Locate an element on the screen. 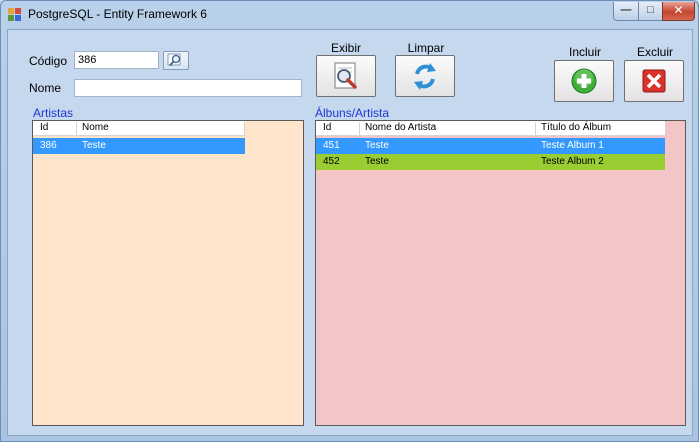 This screenshot has width=699, height=442. refresh-icon is located at coordinates (425, 76).